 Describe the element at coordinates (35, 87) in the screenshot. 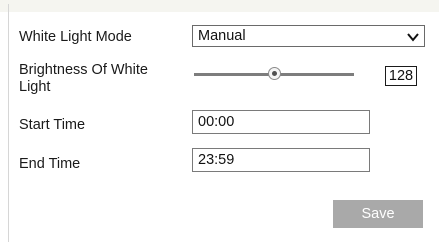

I see `brightness-label-line2: Light` at that location.